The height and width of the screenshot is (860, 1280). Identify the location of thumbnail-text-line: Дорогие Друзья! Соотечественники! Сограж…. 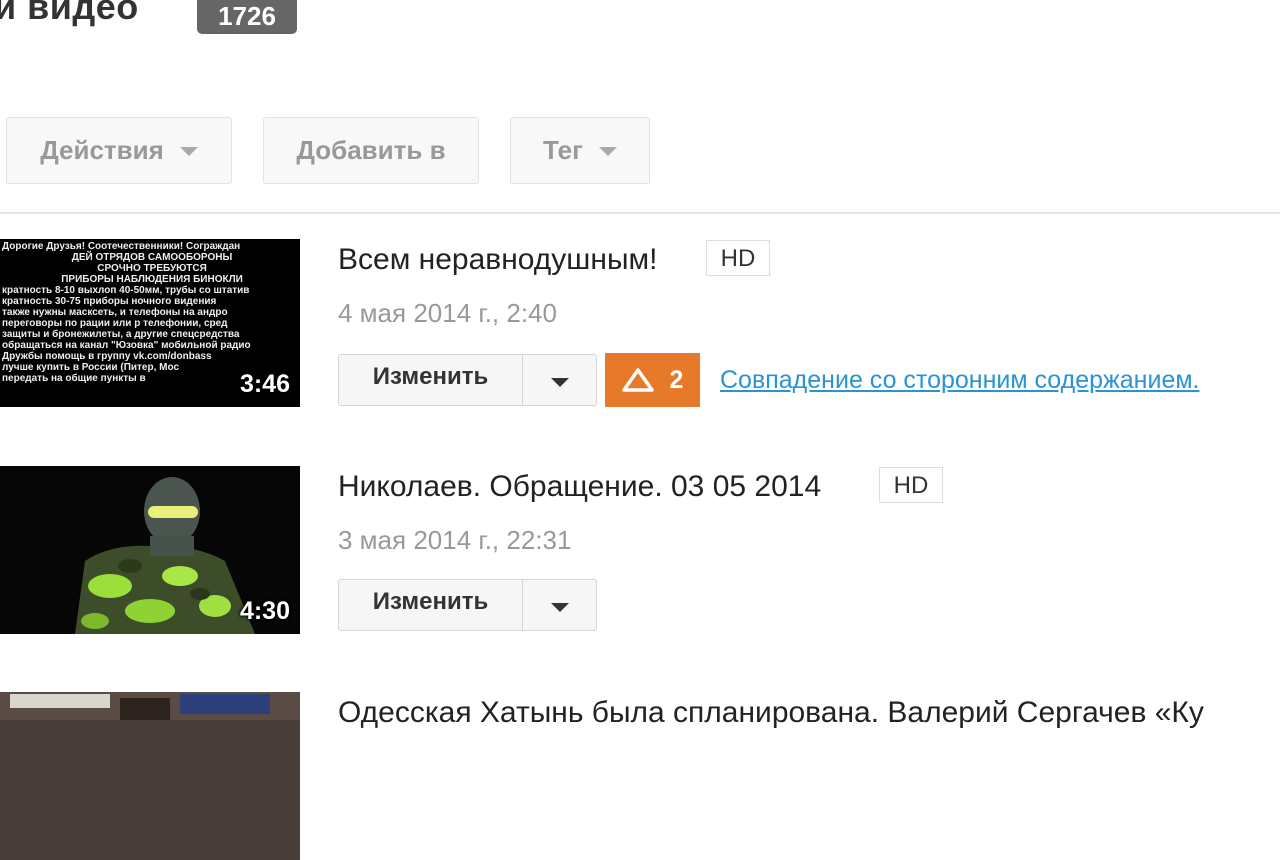
(121, 246).